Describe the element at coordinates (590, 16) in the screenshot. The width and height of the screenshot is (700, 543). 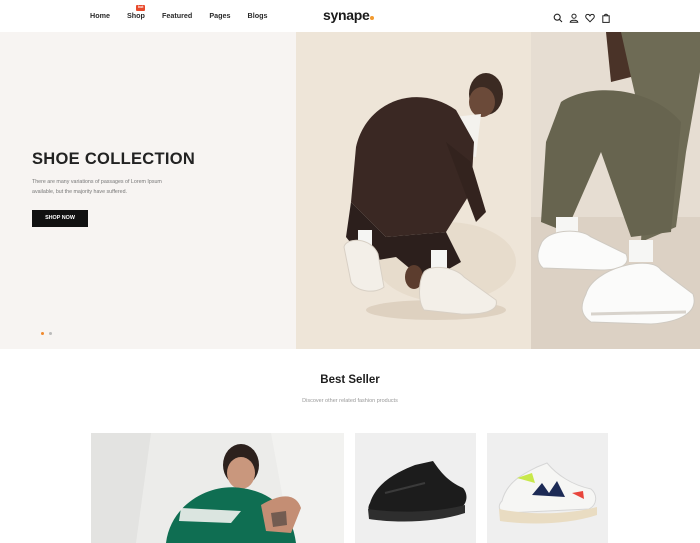
I see `heart-icon` at that location.